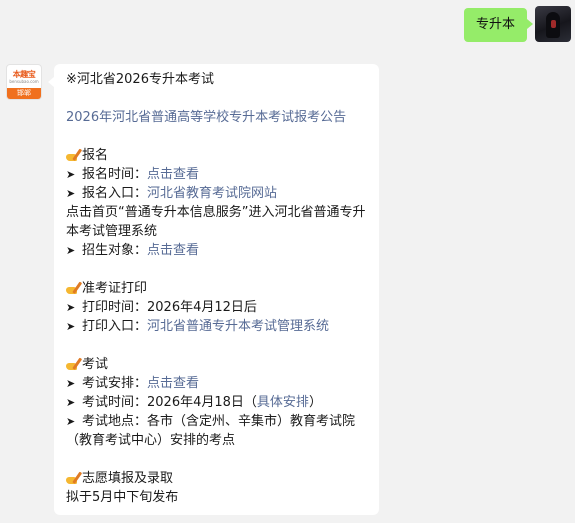 The image size is (575, 523). Describe the element at coordinates (173, 174) in the screenshot. I see `registration-time-link: 点击查看` at that location.